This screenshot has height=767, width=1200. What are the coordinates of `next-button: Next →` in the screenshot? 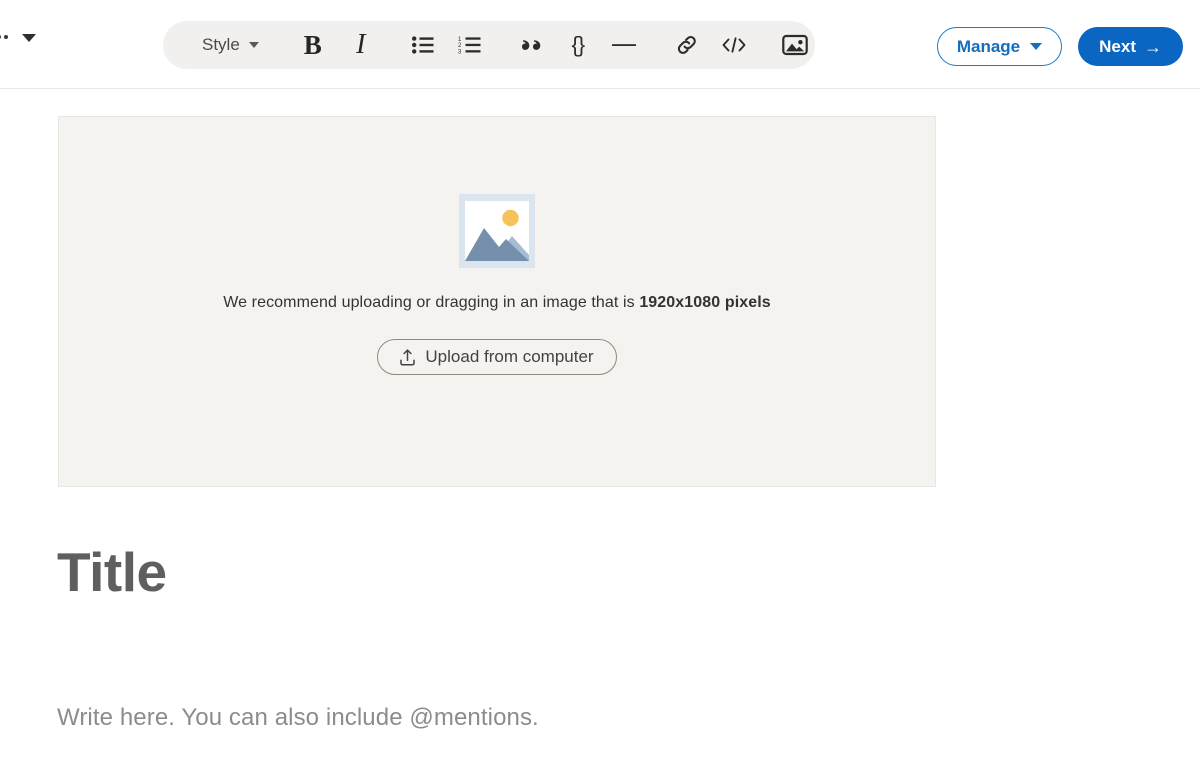 It's located at (1130, 46).